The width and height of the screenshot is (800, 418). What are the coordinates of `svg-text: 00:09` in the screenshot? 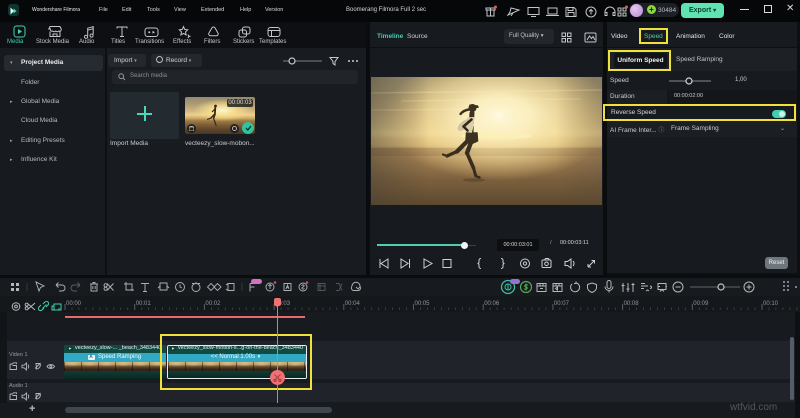 It's located at (701, 304).